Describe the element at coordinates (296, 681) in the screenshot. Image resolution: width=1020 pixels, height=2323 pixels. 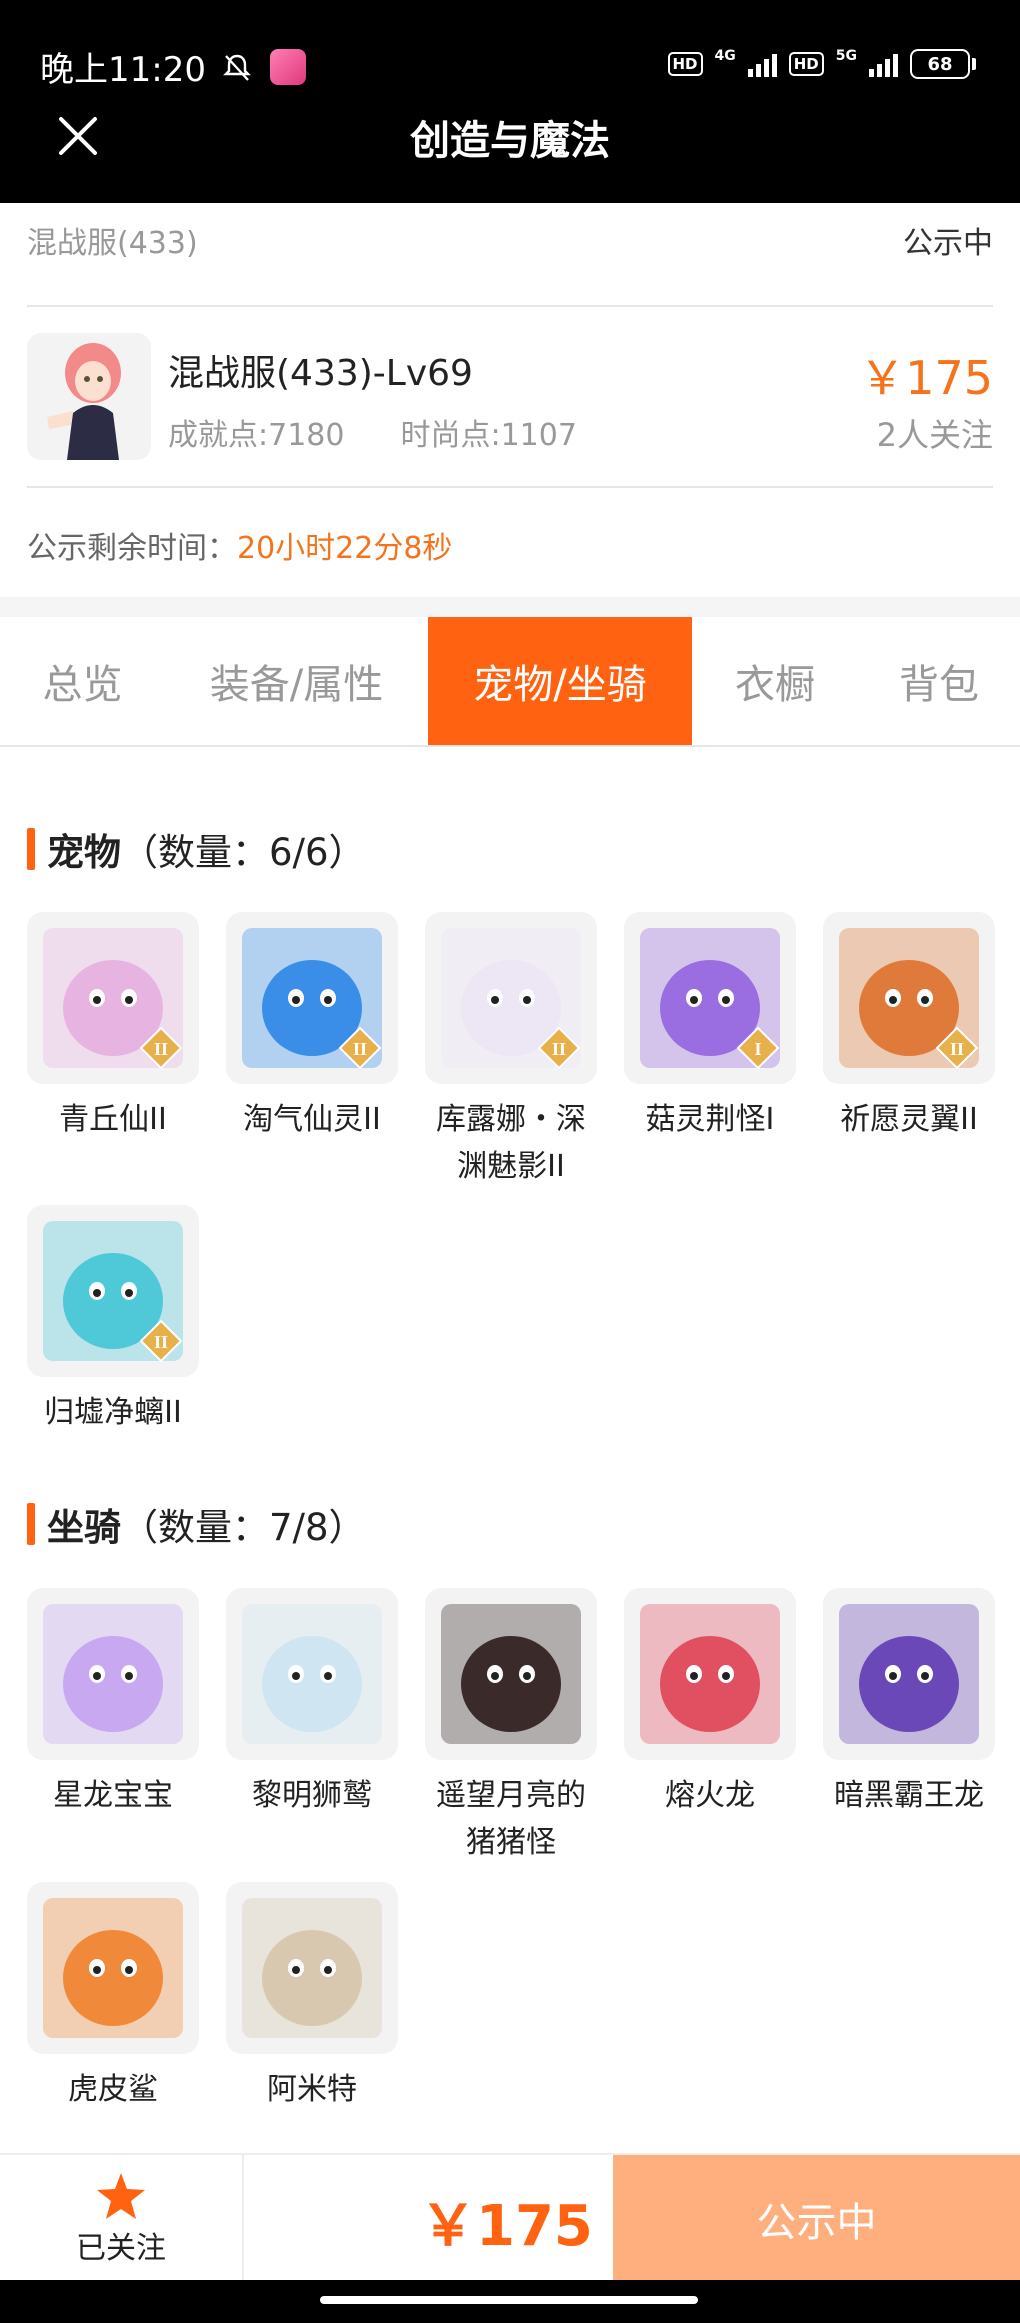
I see `tab-equipment: 装备/属性` at that location.